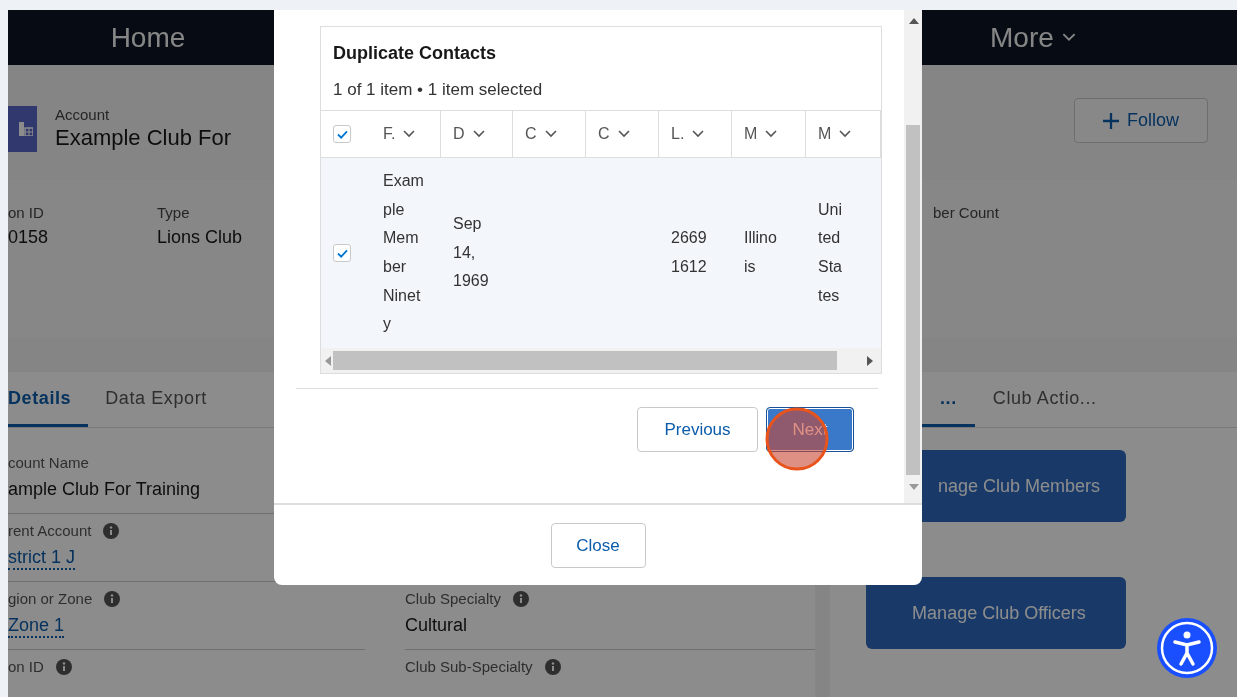 The width and height of the screenshot is (1237, 697). Describe the element at coordinates (689, 252) in the screenshot. I see `table-cell-text: 26691612` at that location.